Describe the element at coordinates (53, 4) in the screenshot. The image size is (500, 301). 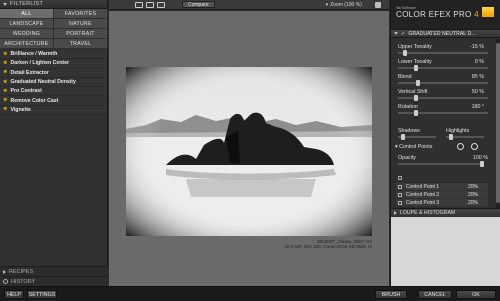
I see `filterlist-header: FILTERLIST` at that location.